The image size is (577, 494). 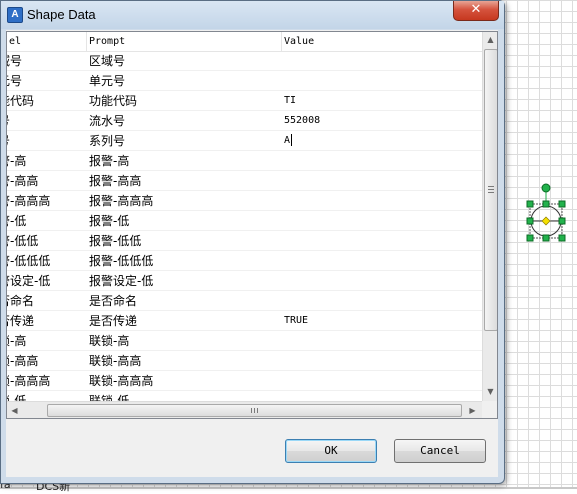 I want to click on row-prompt-cell: 是否传递, so click(x=113, y=321).